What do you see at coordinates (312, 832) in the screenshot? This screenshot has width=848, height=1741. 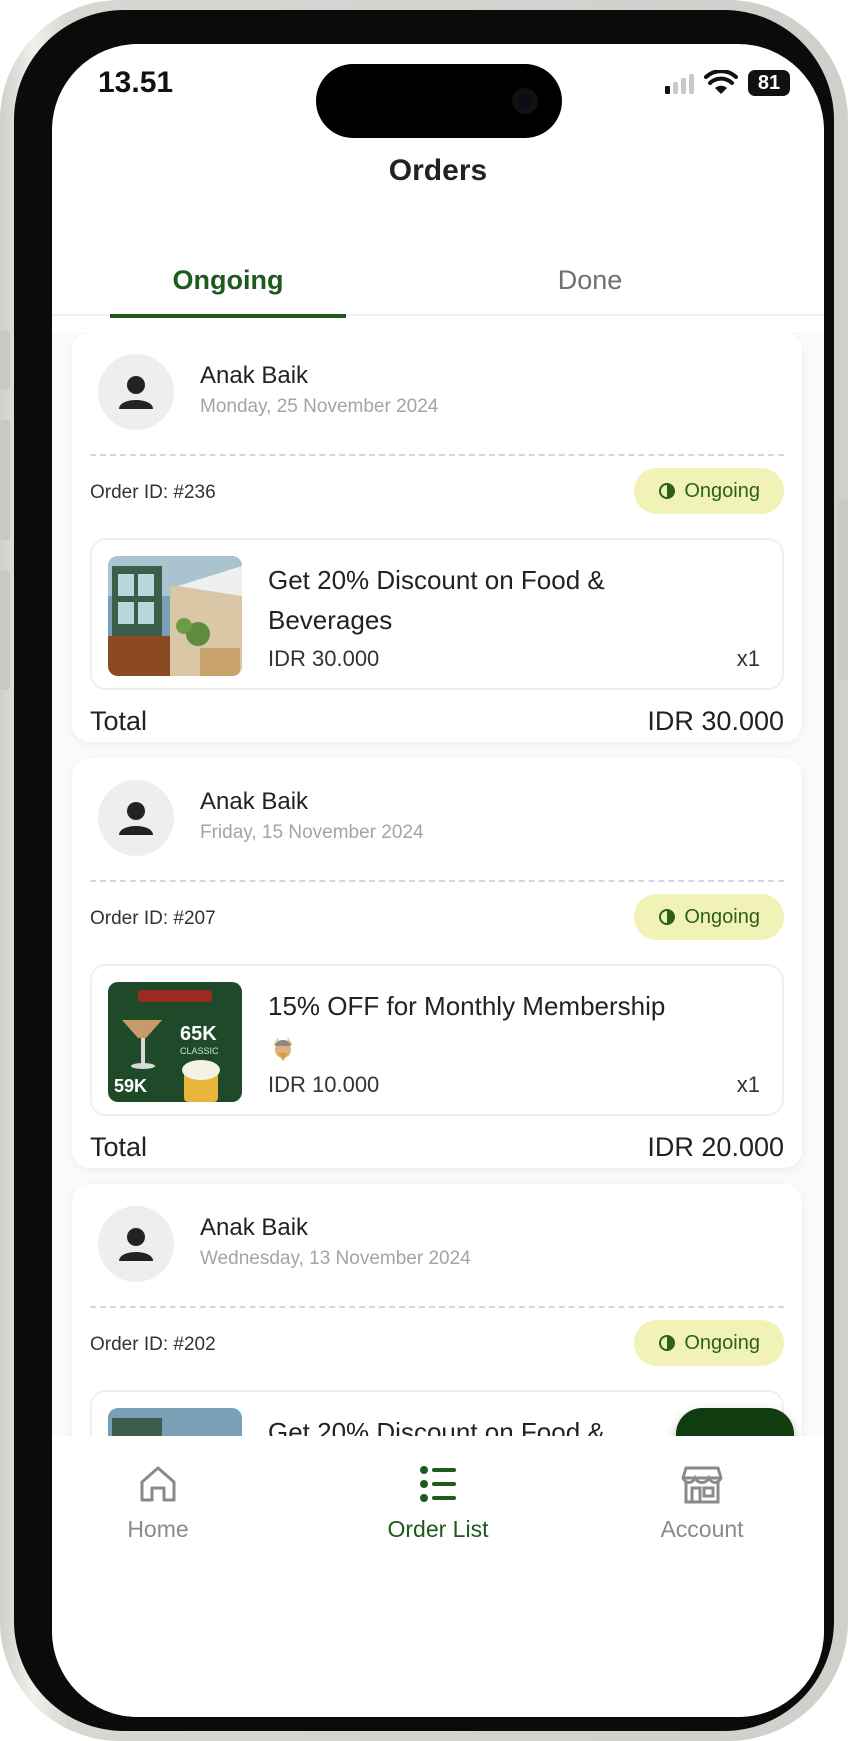 I see `order-date: Friday, 15 November 2024` at bounding box center [312, 832].